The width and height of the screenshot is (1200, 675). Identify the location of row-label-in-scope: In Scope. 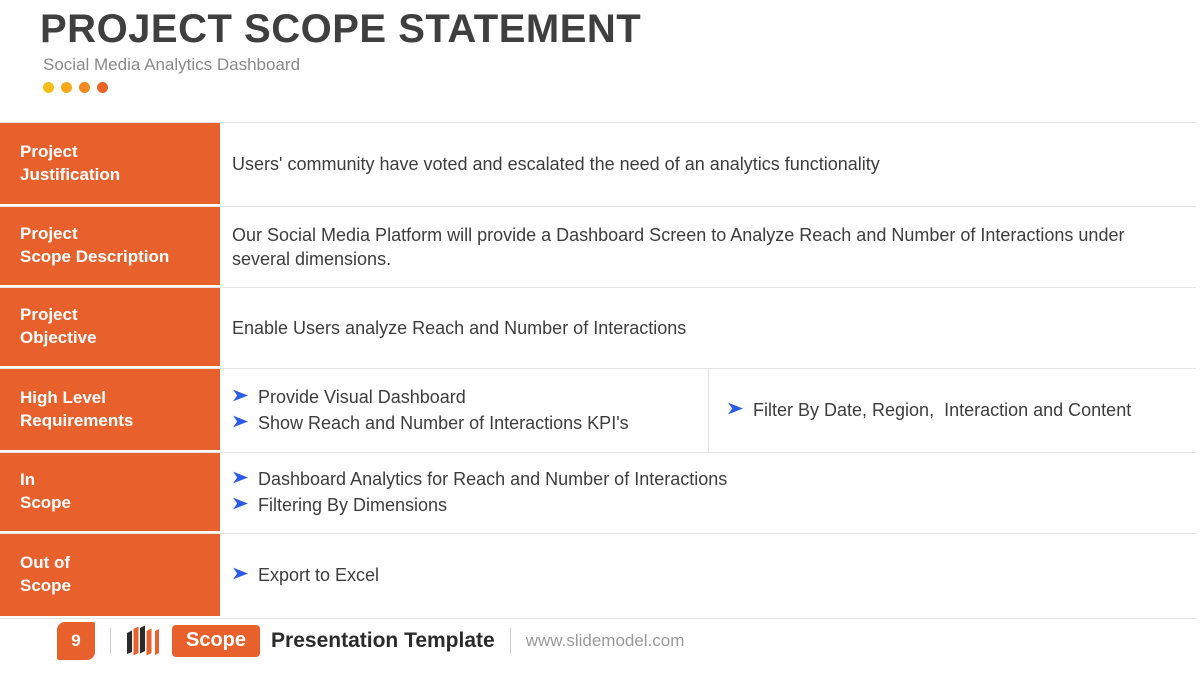
(110, 493).